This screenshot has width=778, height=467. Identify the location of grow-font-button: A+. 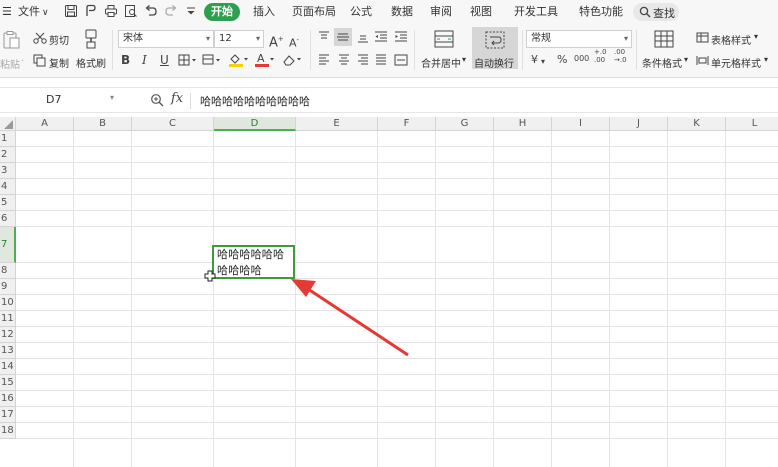
(276, 41).